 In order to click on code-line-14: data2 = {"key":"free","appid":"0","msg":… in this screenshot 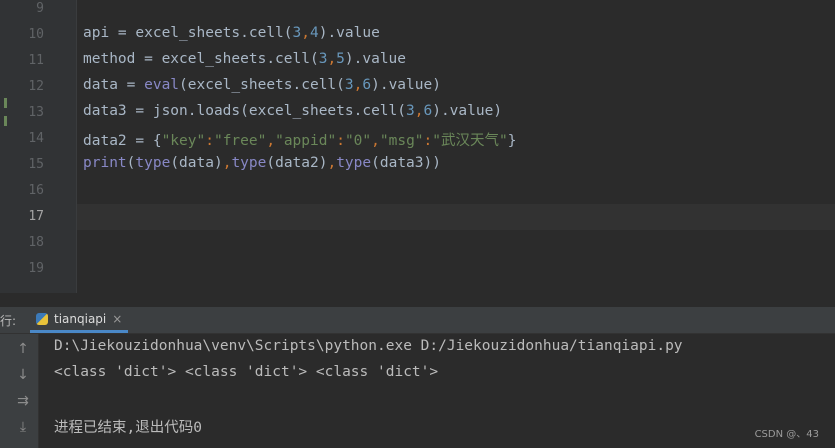, I will do `click(299, 139)`.